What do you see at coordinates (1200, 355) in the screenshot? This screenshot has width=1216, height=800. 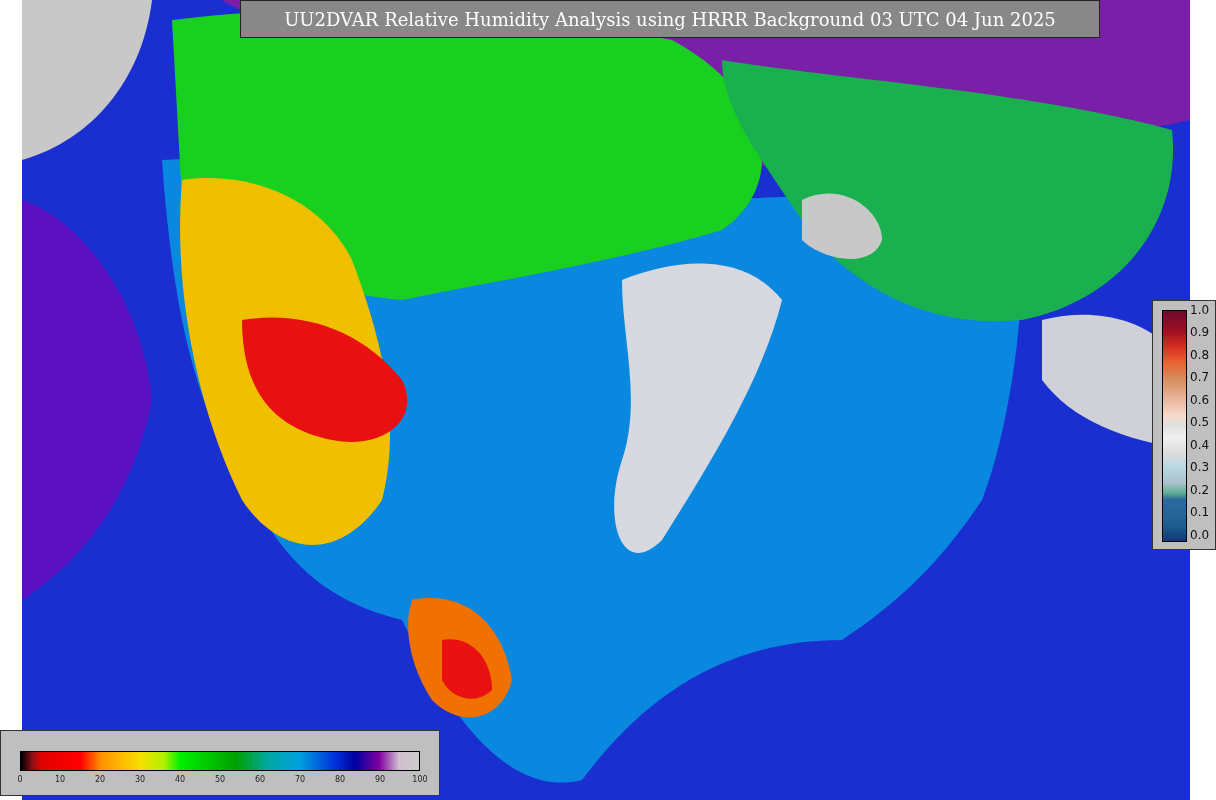 I see `tick-label: 0.8` at bounding box center [1200, 355].